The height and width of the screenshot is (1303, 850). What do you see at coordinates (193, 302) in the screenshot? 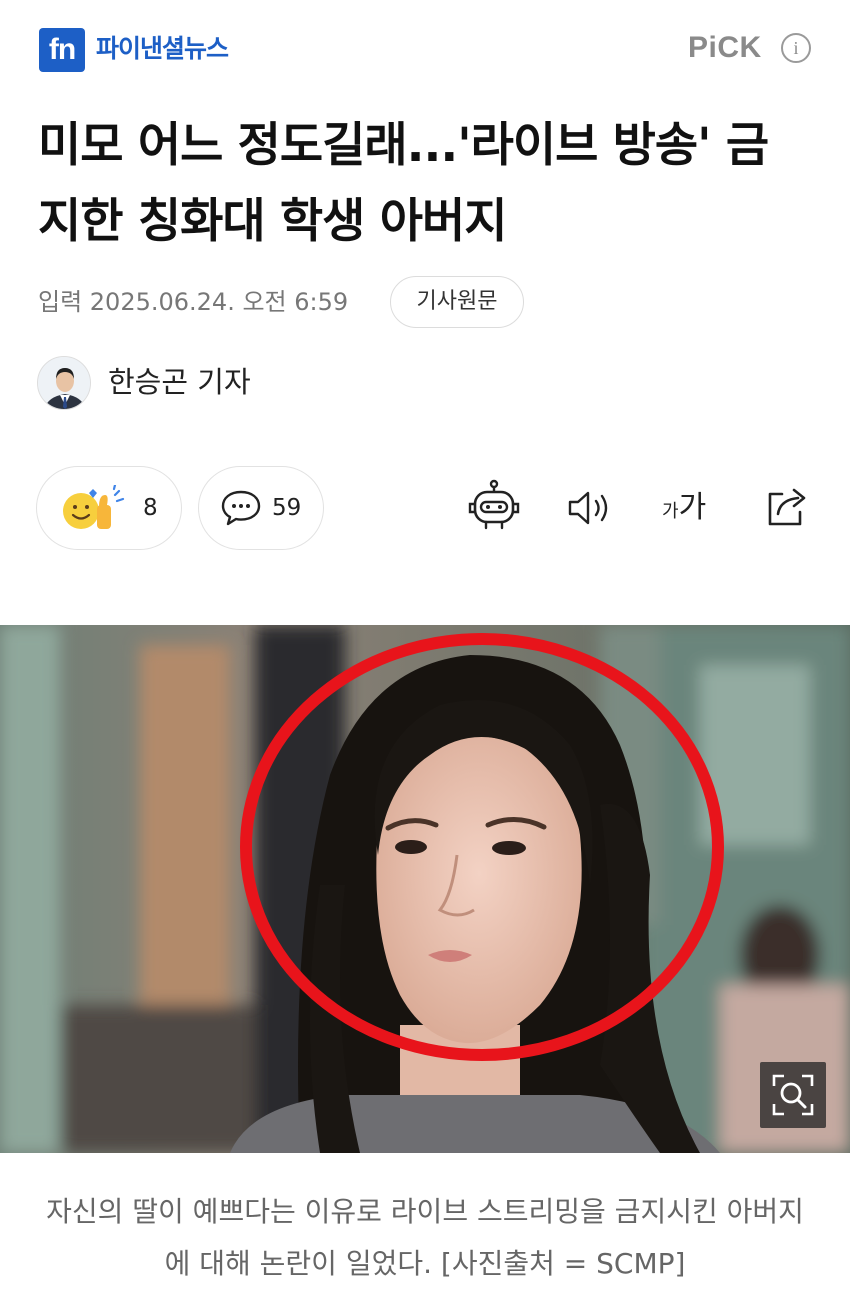
I see `article-date: 입력 2025.06.24. 오전 6:59` at bounding box center [193, 302].